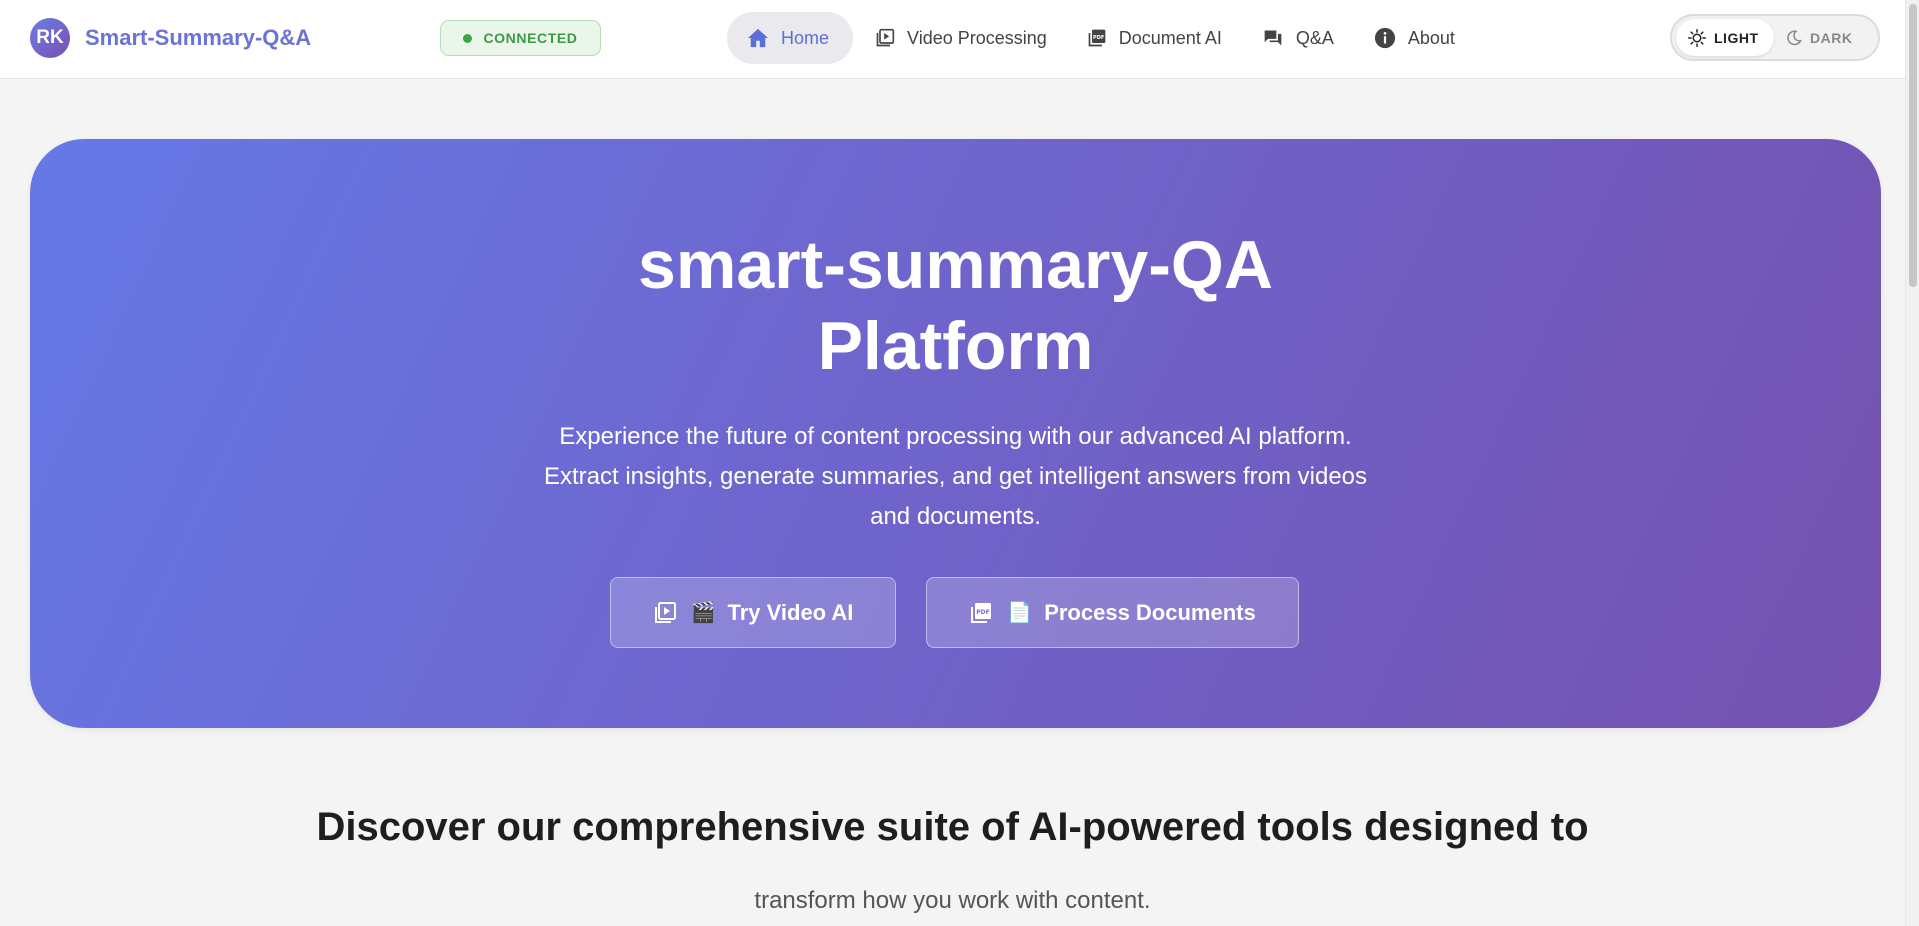 The width and height of the screenshot is (1919, 926). What do you see at coordinates (955, 265) in the screenshot?
I see `hero-title-line-1: smart-summary-QA` at bounding box center [955, 265].